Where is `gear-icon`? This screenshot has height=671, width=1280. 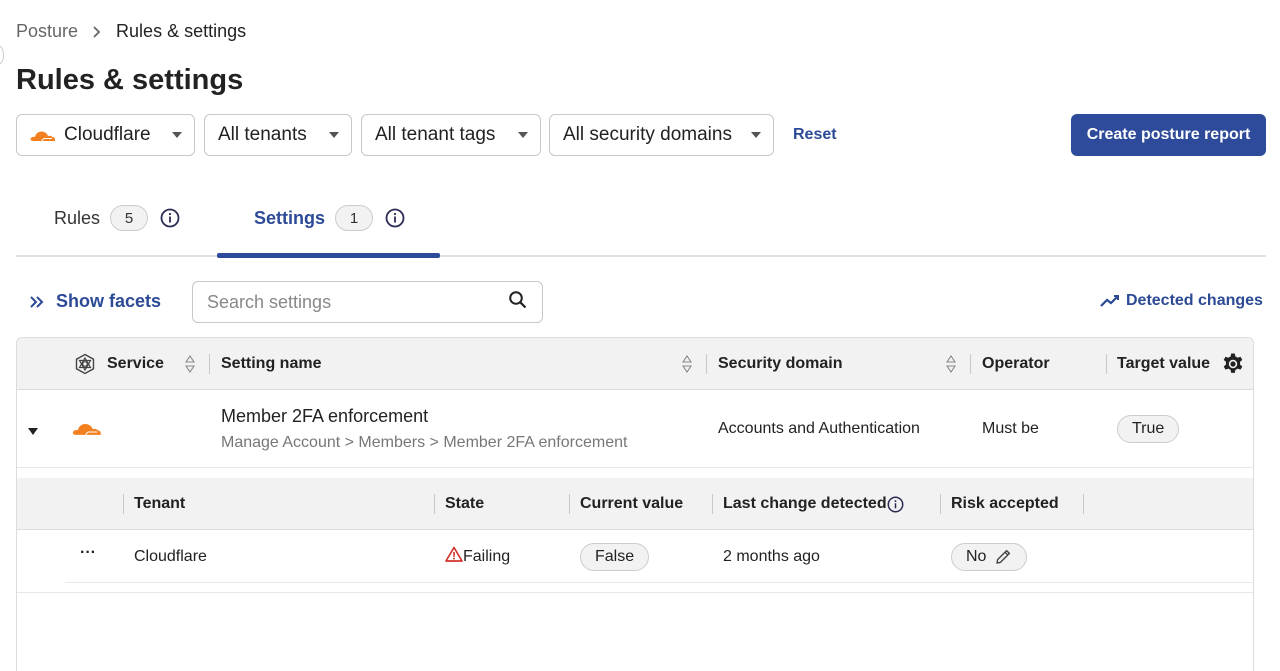
gear-icon is located at coordinates (1233, 364).